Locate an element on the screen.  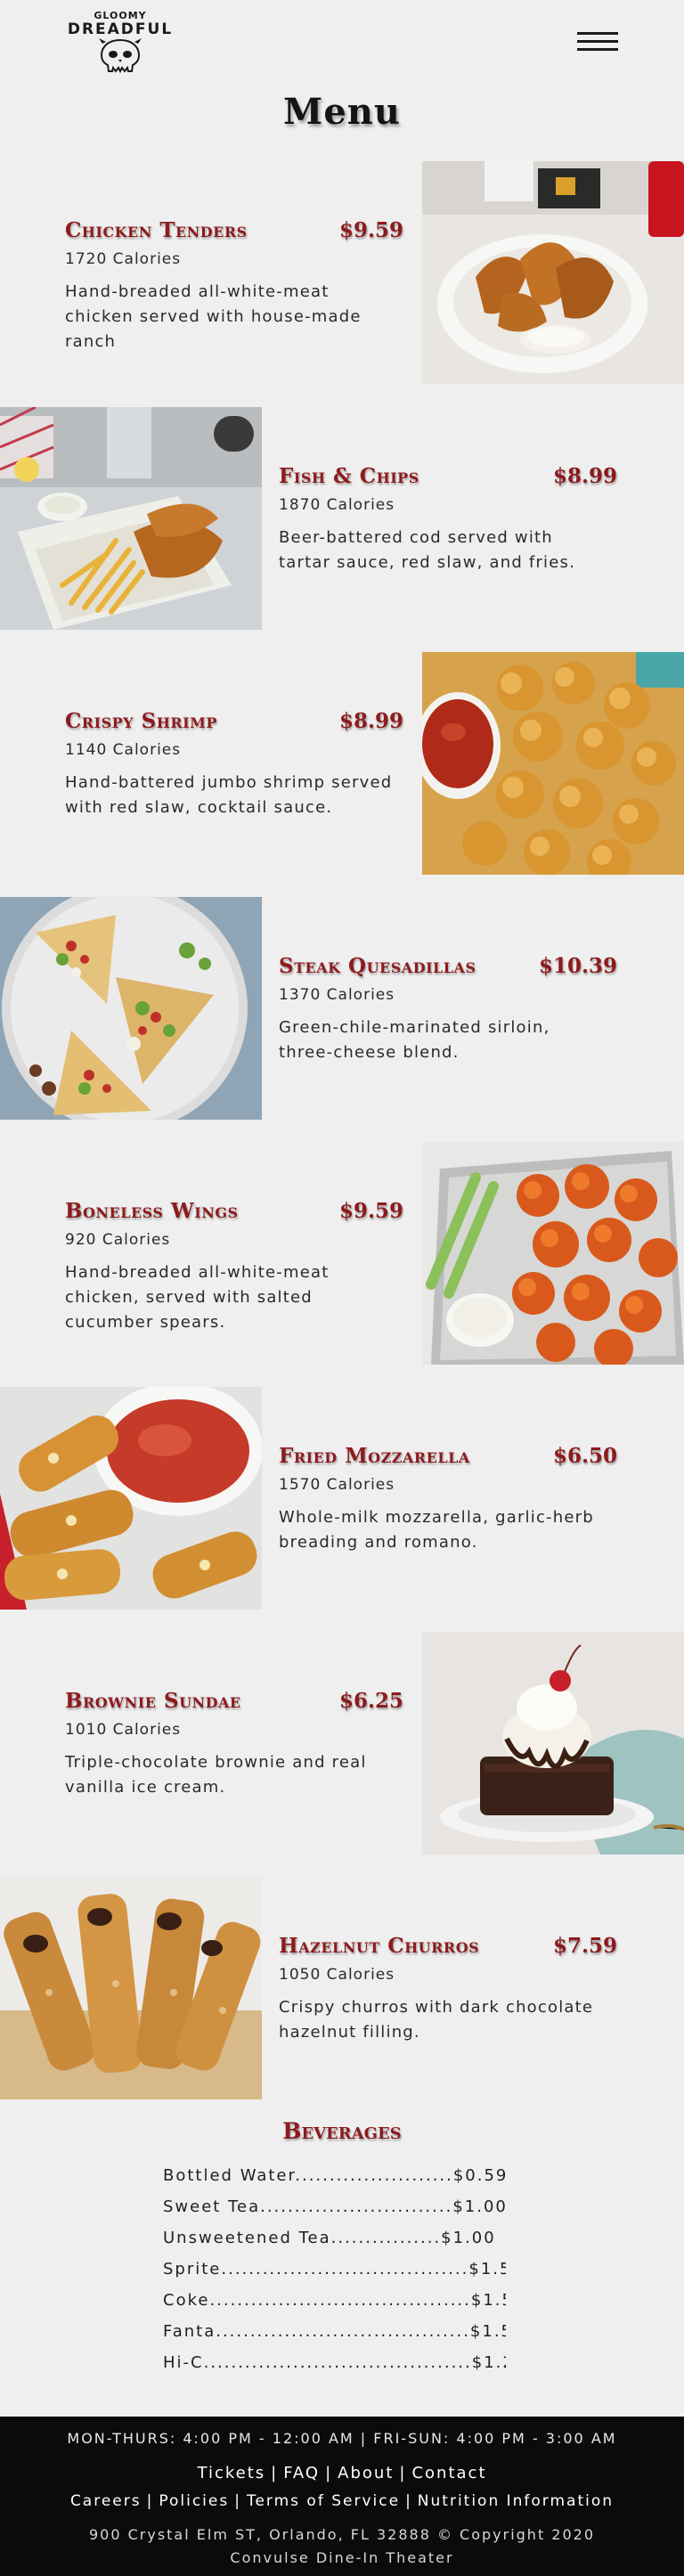
footer-link-nutrition: Nutrition Information is located at coordinates (516, 2501).